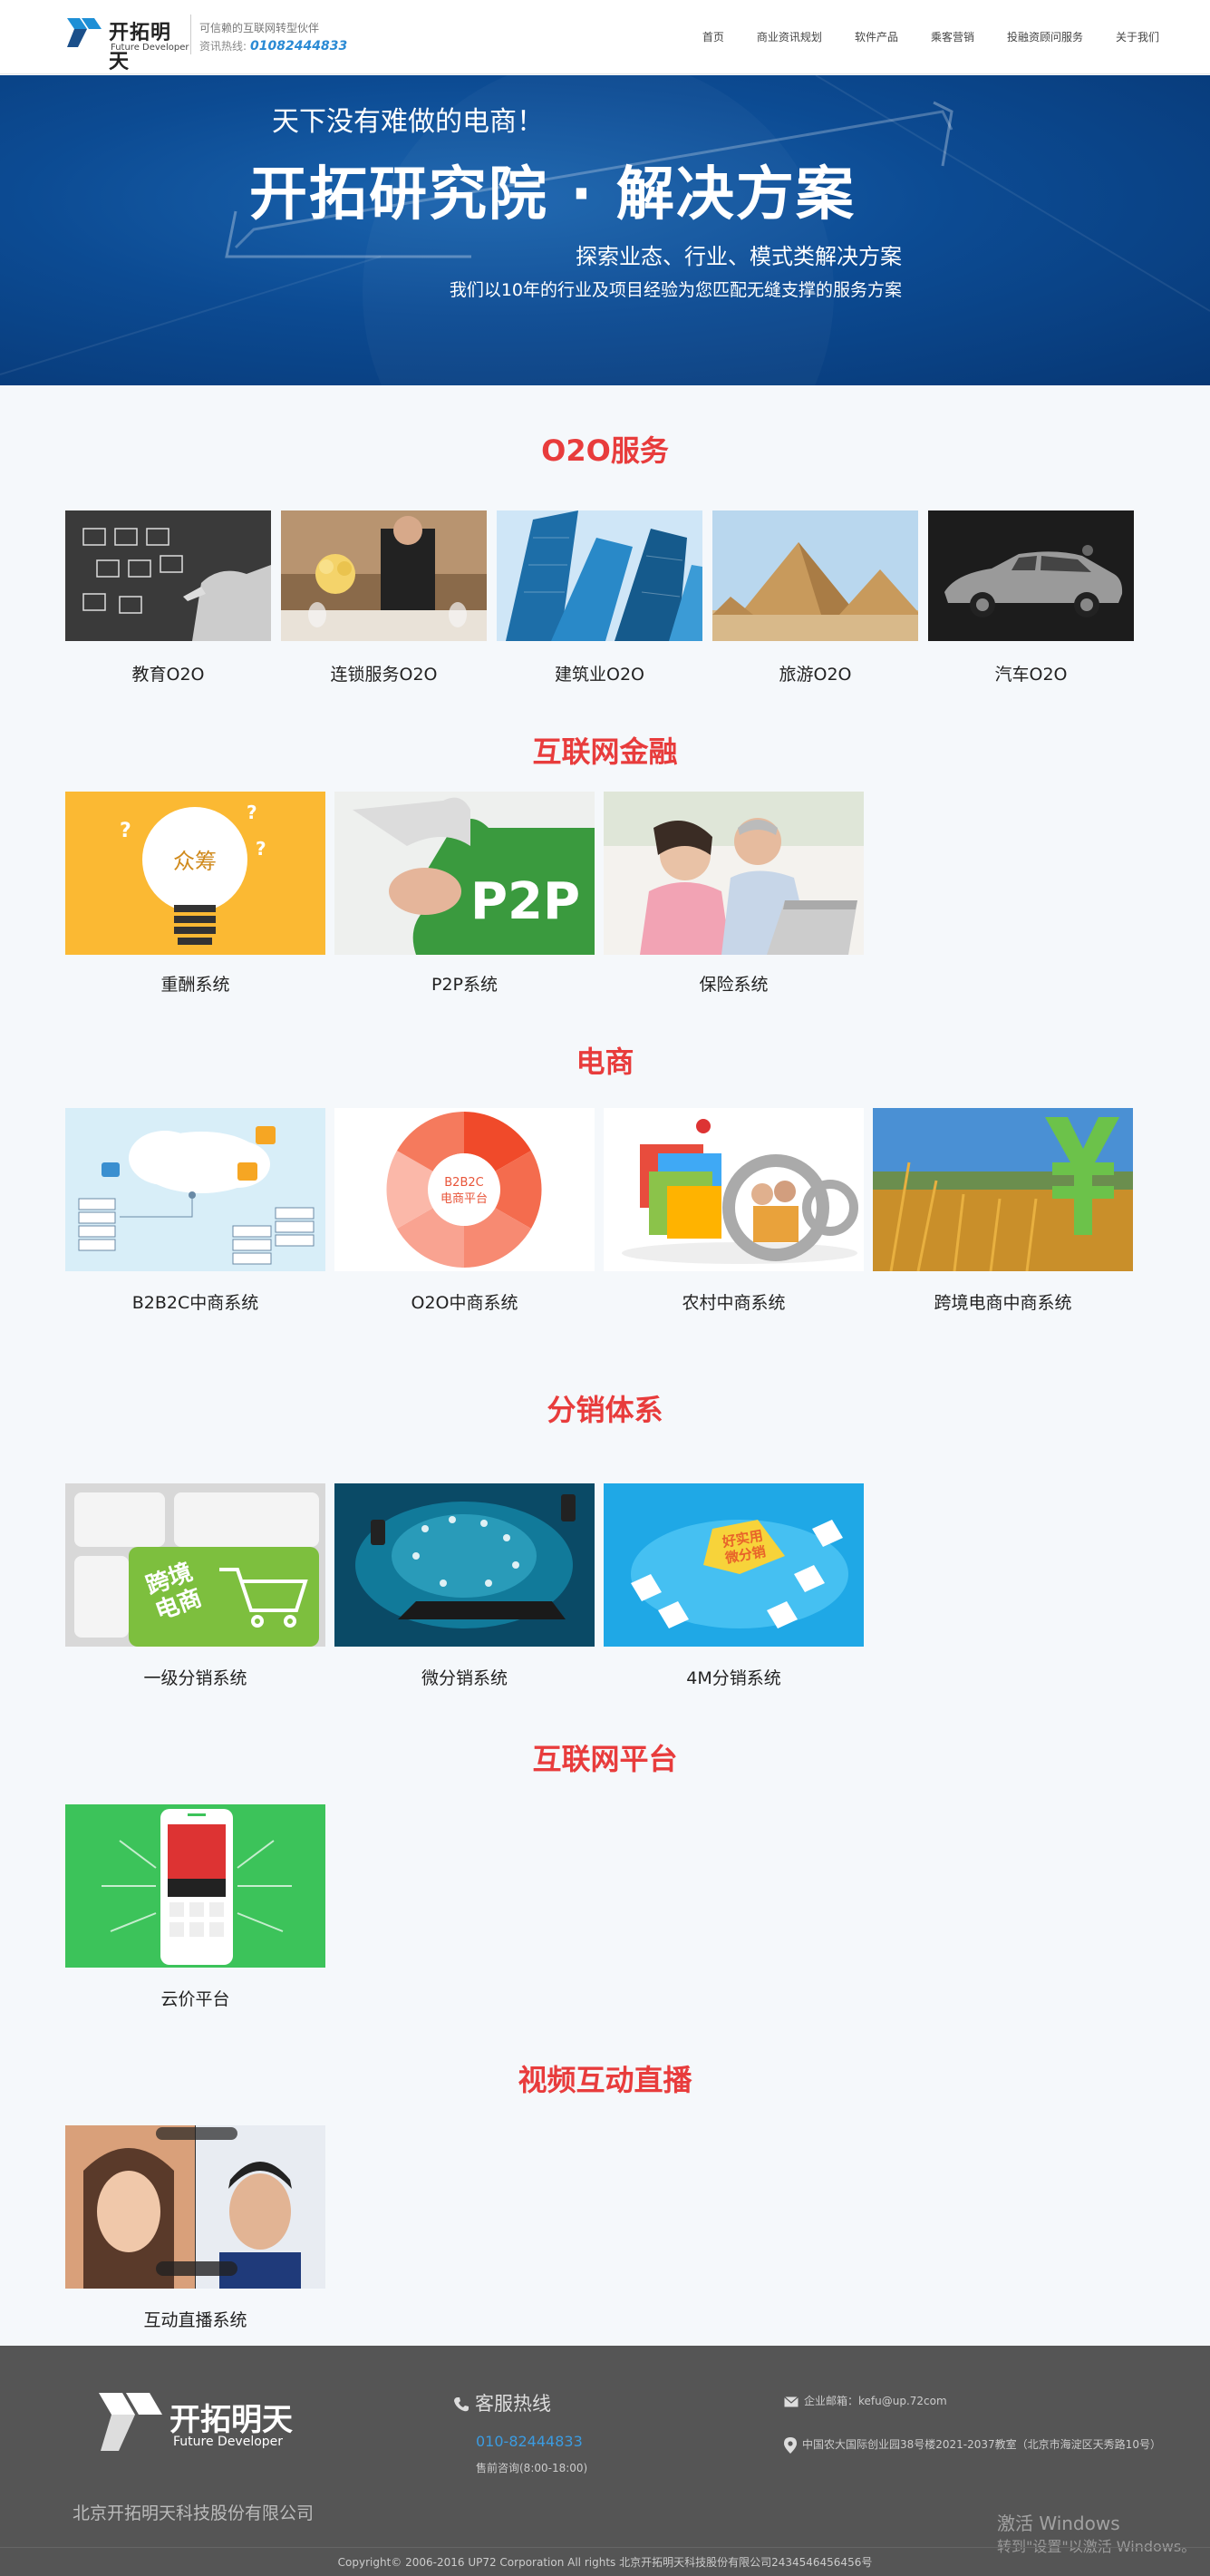 The height and width of the screenshot is (2576, 1210). I want to click on footer-hours: 售前咨询(8:00-18:00), so click(532, 2468).